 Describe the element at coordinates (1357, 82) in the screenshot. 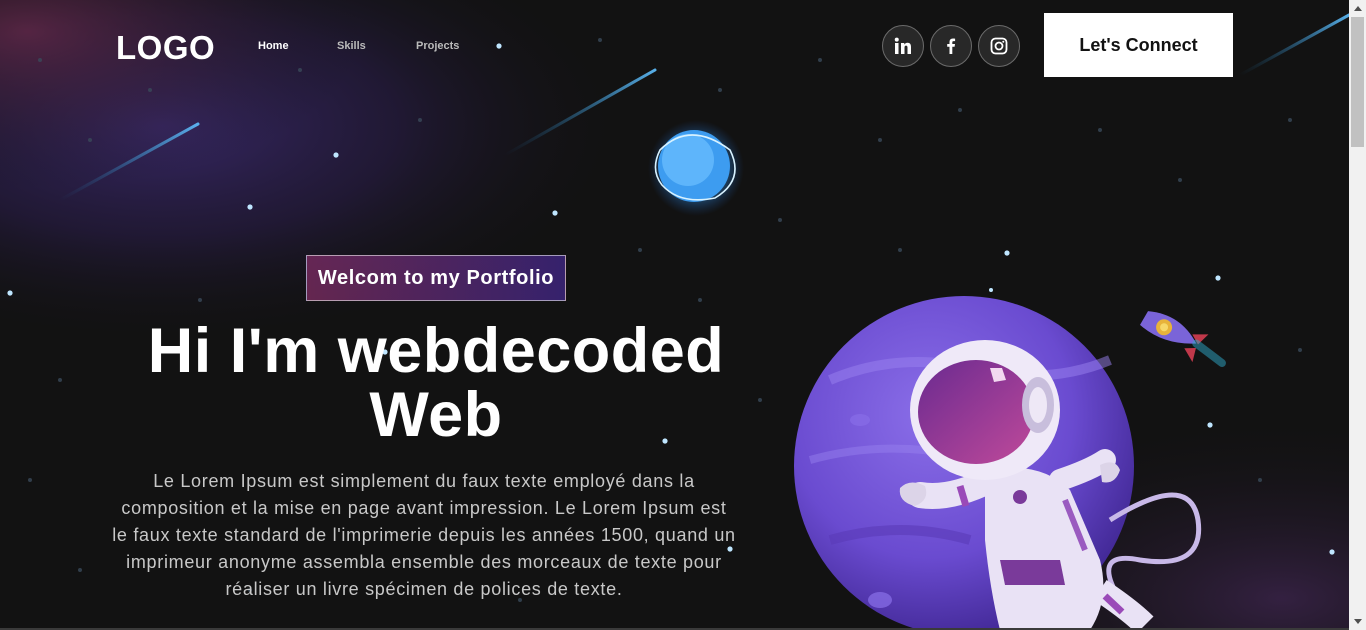

I see `scrollbar-thumb` at that location.